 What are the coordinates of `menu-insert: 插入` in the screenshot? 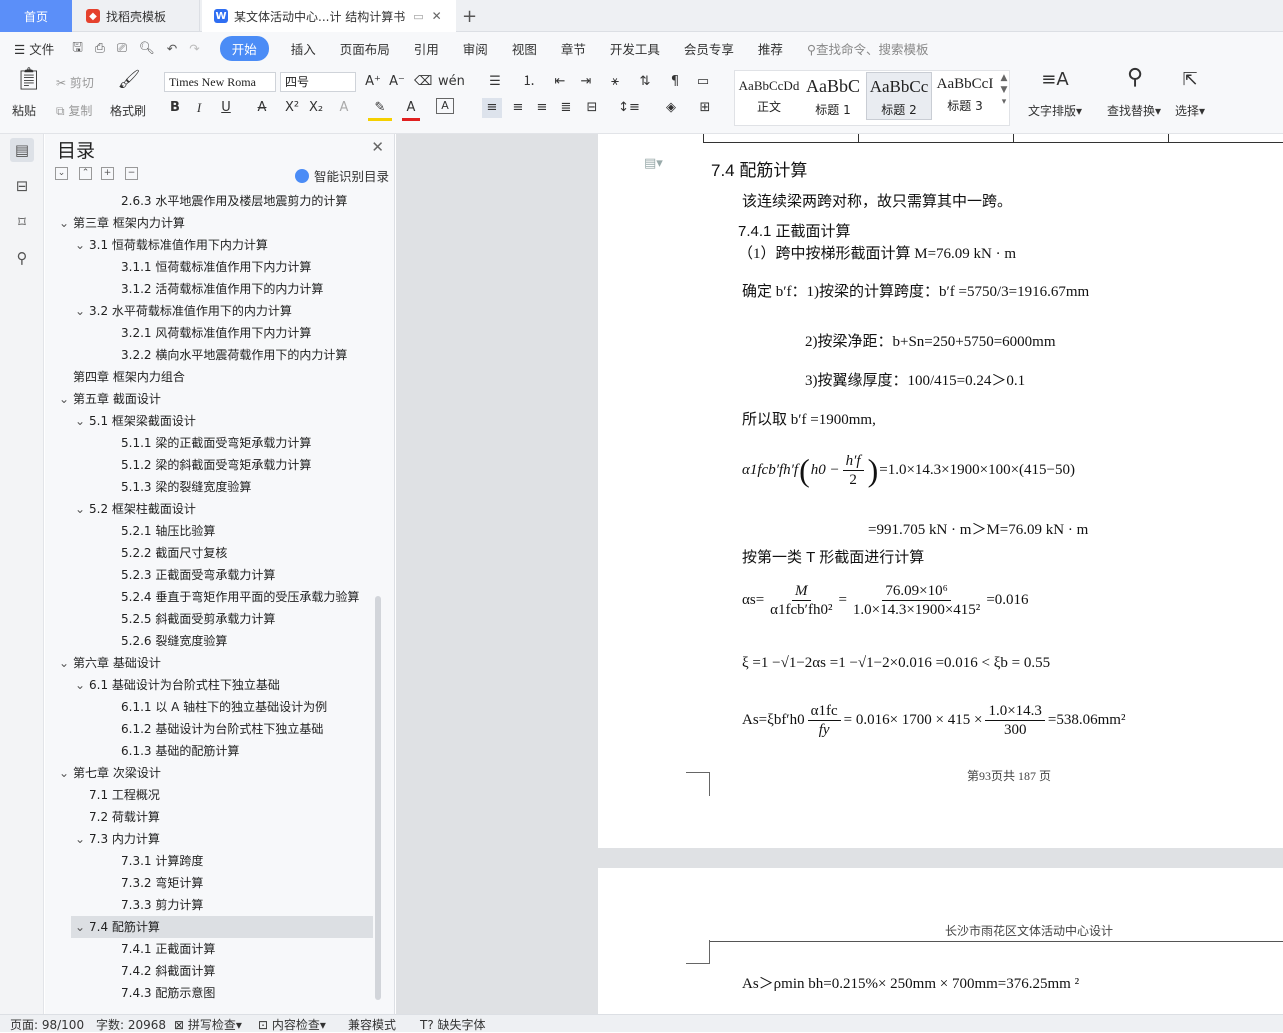 It's located at (303, 48).